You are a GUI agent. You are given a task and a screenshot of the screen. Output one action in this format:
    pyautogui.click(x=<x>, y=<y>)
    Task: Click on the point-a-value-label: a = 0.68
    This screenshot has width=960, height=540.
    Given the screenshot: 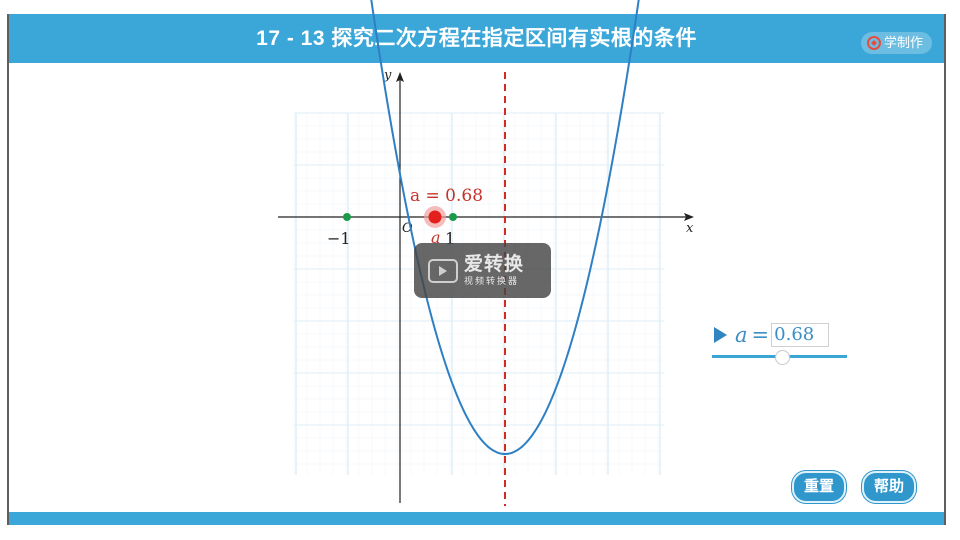 What is the action you would take?
    pyautogui.click(x=446, y=196)
    